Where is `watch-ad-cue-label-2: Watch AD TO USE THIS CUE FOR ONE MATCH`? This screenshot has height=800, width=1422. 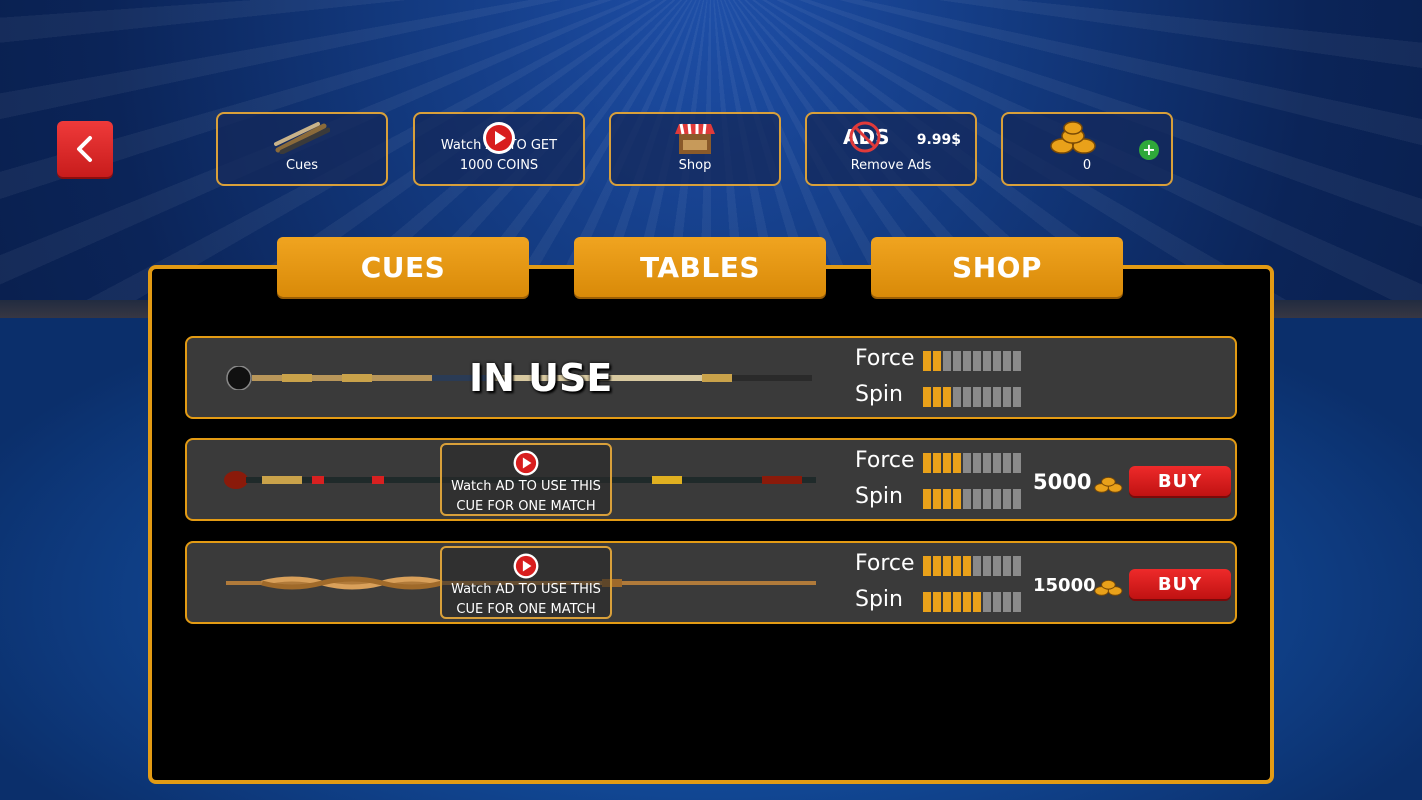 watch-ad-cue-label-2: Watch AD TO USE THIS CUE FOR ONE MATCH is located at coordinates (526, 496).